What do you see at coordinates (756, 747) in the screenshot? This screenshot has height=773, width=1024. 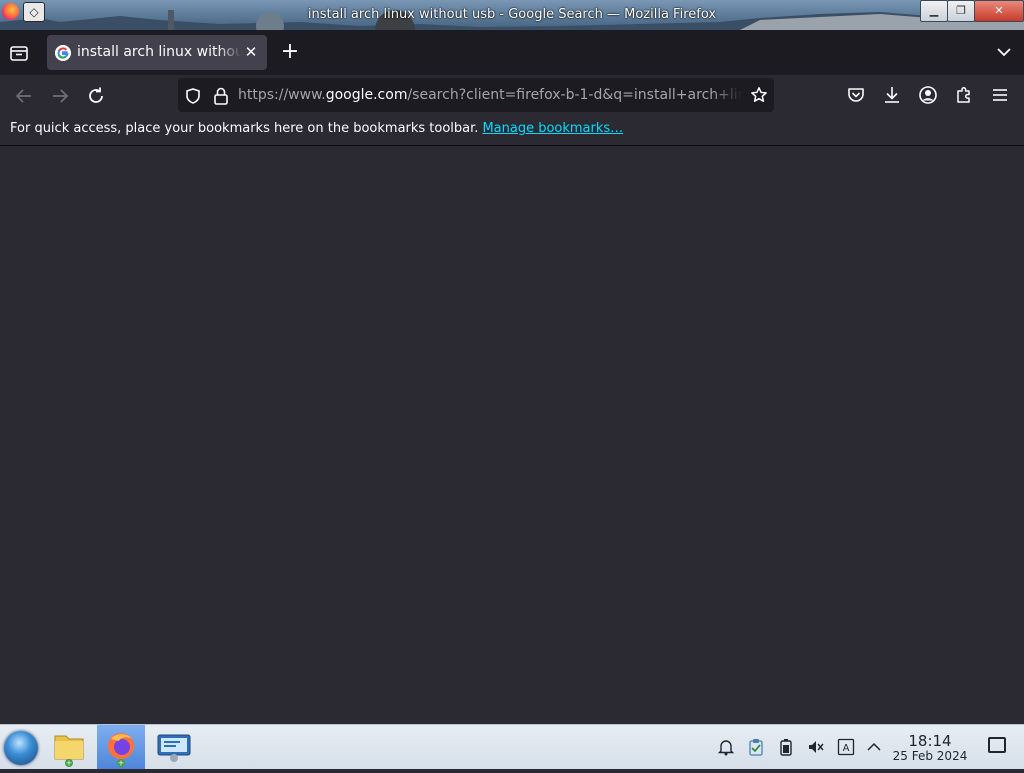 I see `clipboard-icon` at bounding box center [756, 747].